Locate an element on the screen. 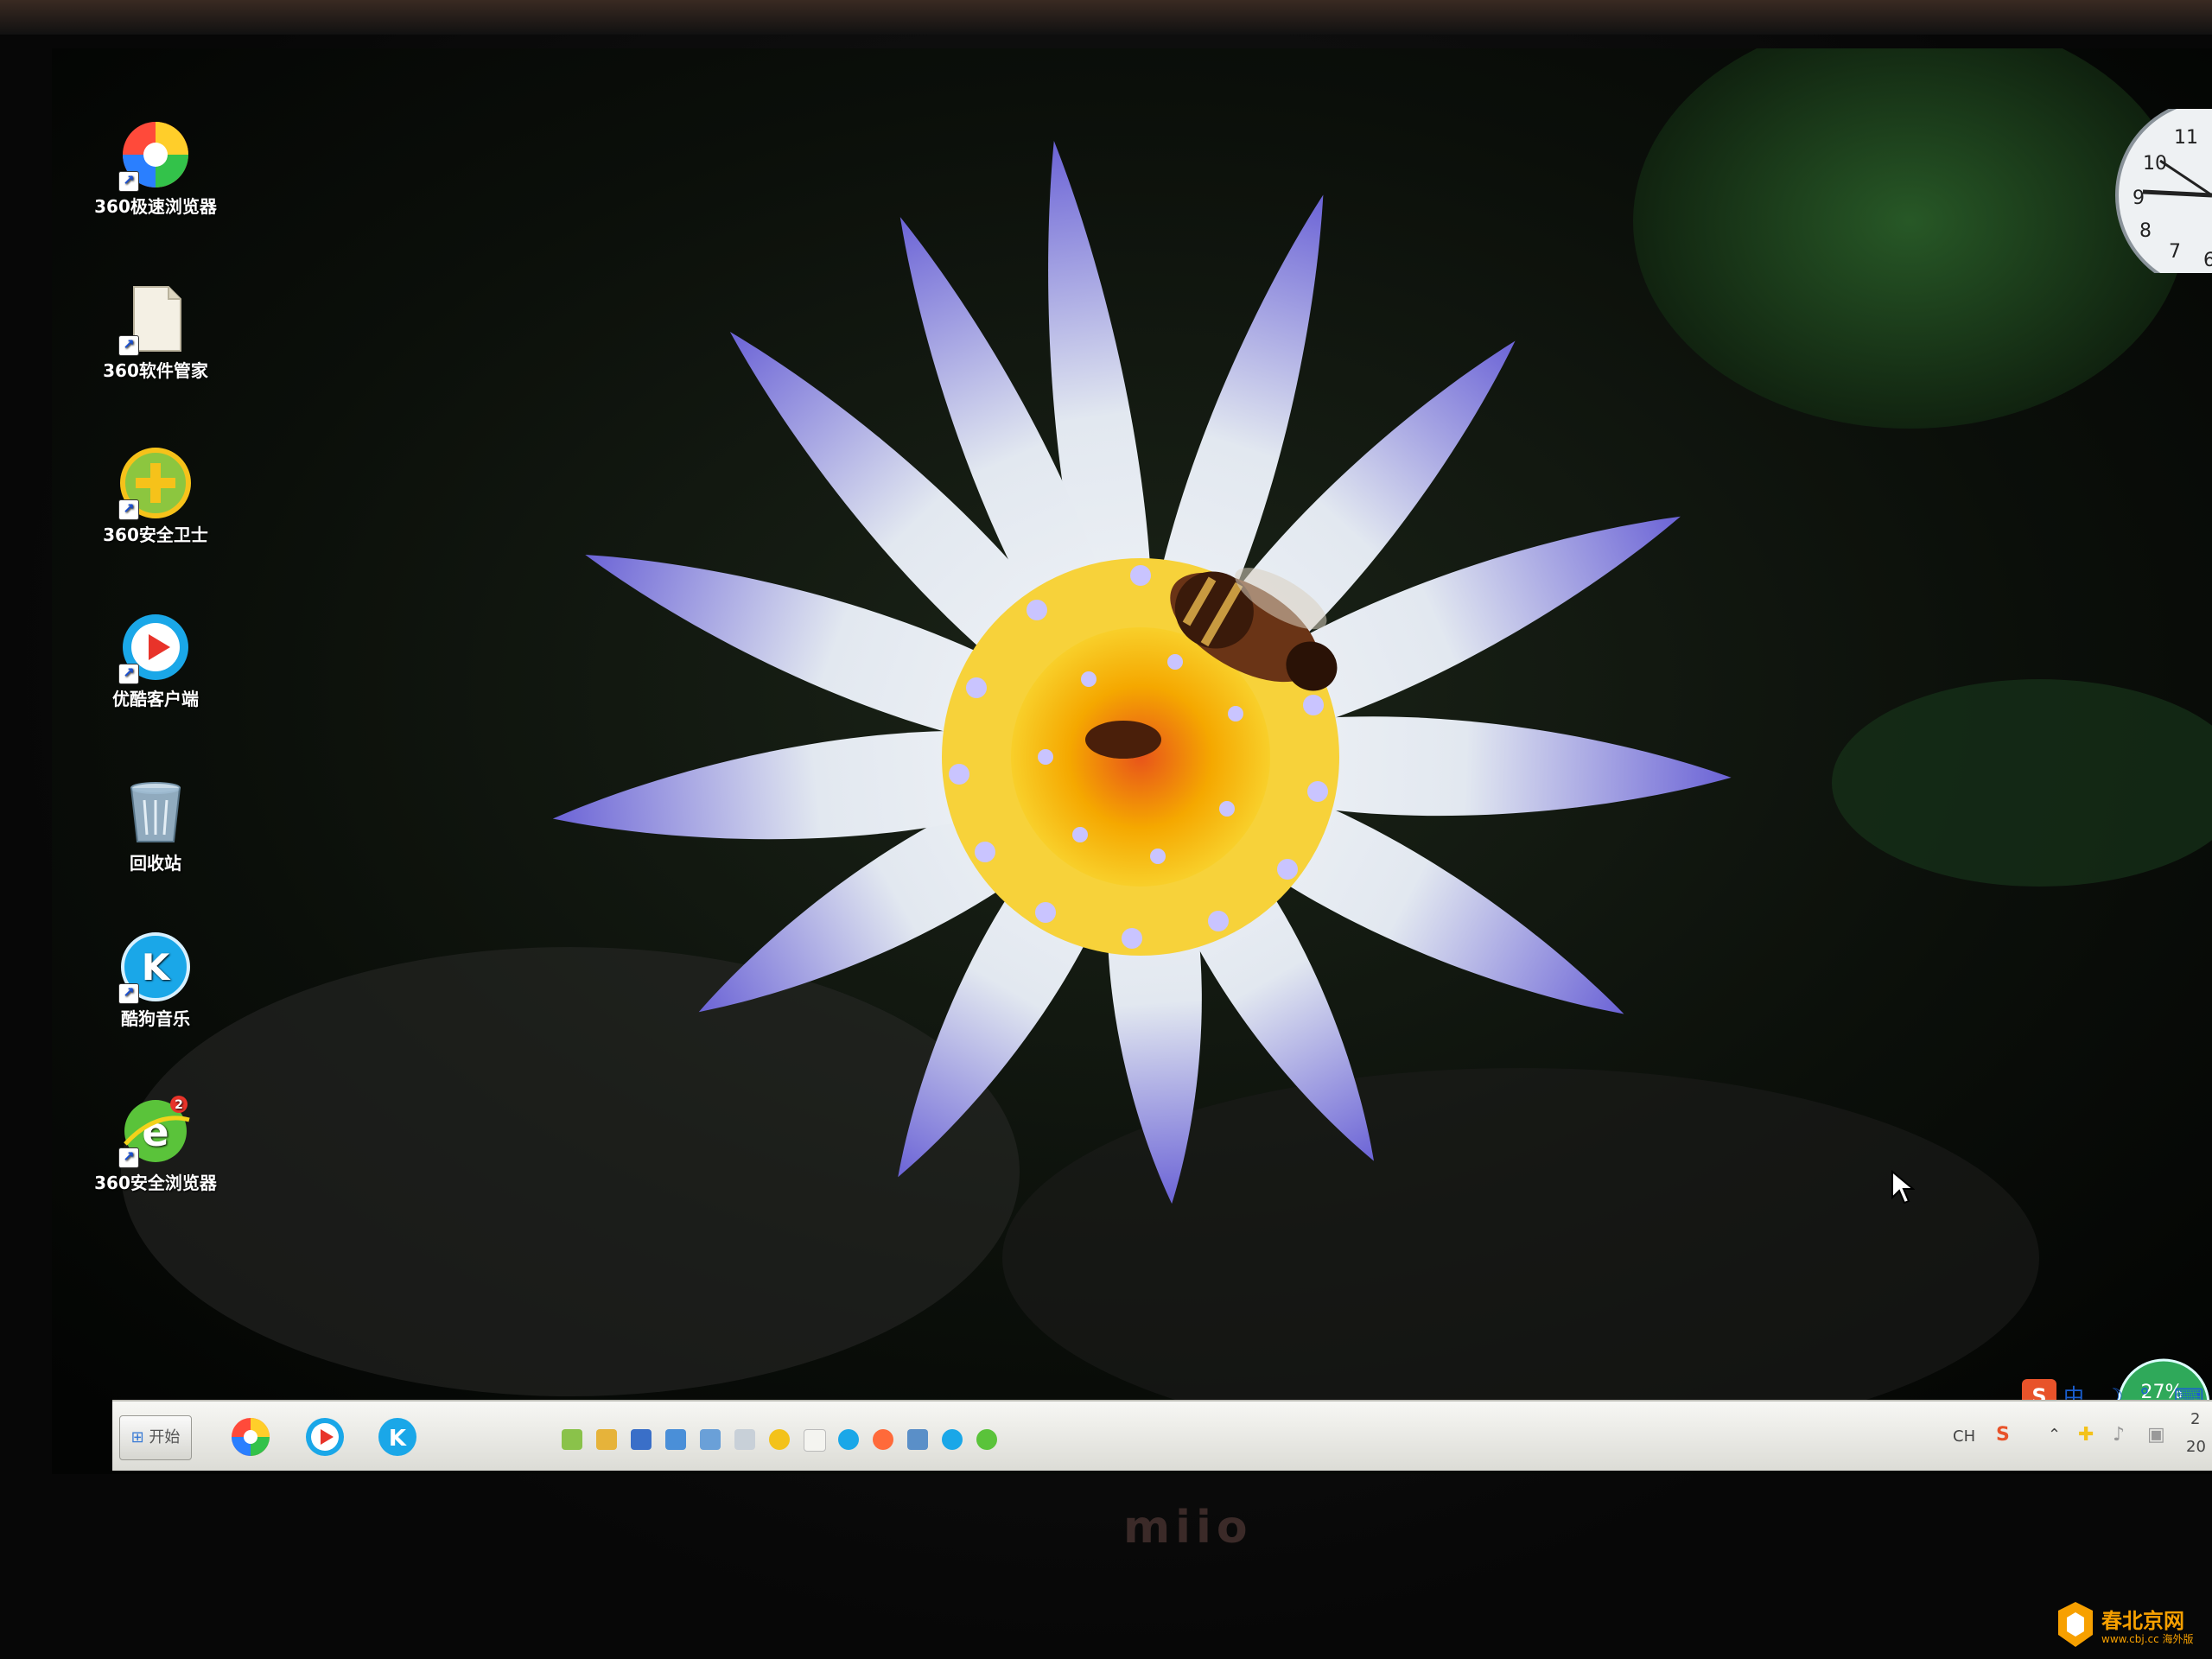 Image resolution: width=2212 pixels, height=1659 pixels. mouse-cursor-icon is located at coordinates (1903, 1187).